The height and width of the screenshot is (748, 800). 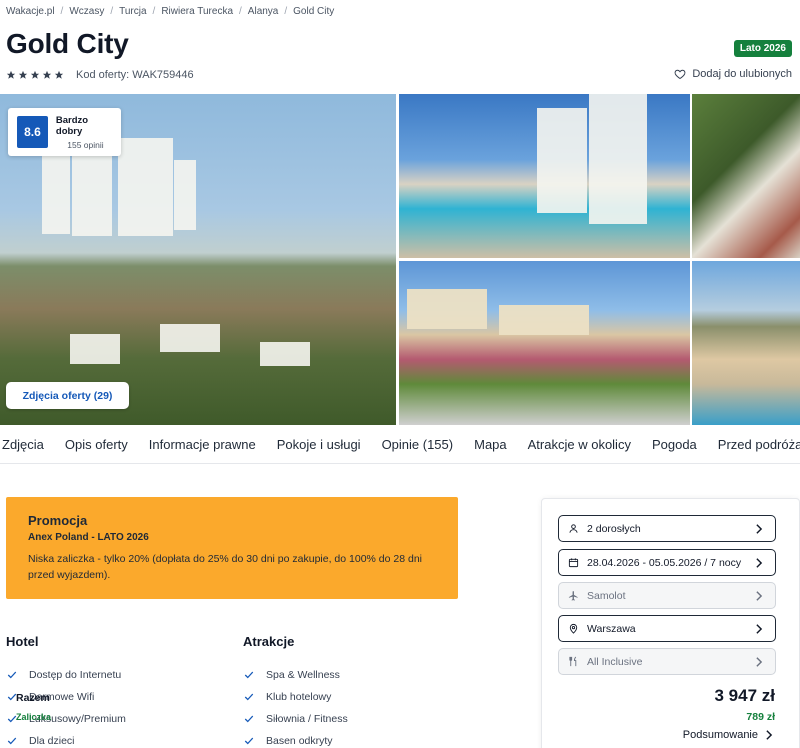 I want to click on feature-label: Basen odkryty, so click(x=299, y=741).